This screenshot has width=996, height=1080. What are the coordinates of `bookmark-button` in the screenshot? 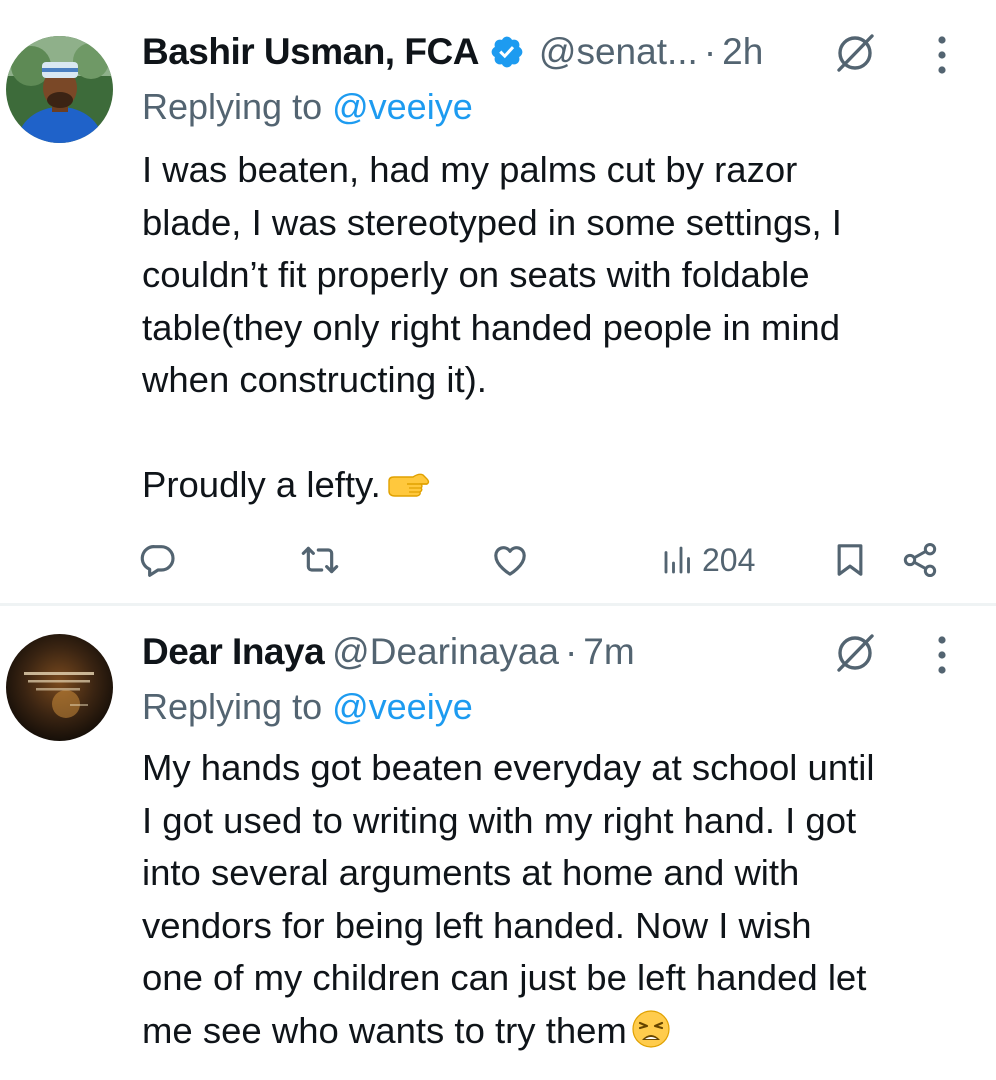 It's located at (850, 560).